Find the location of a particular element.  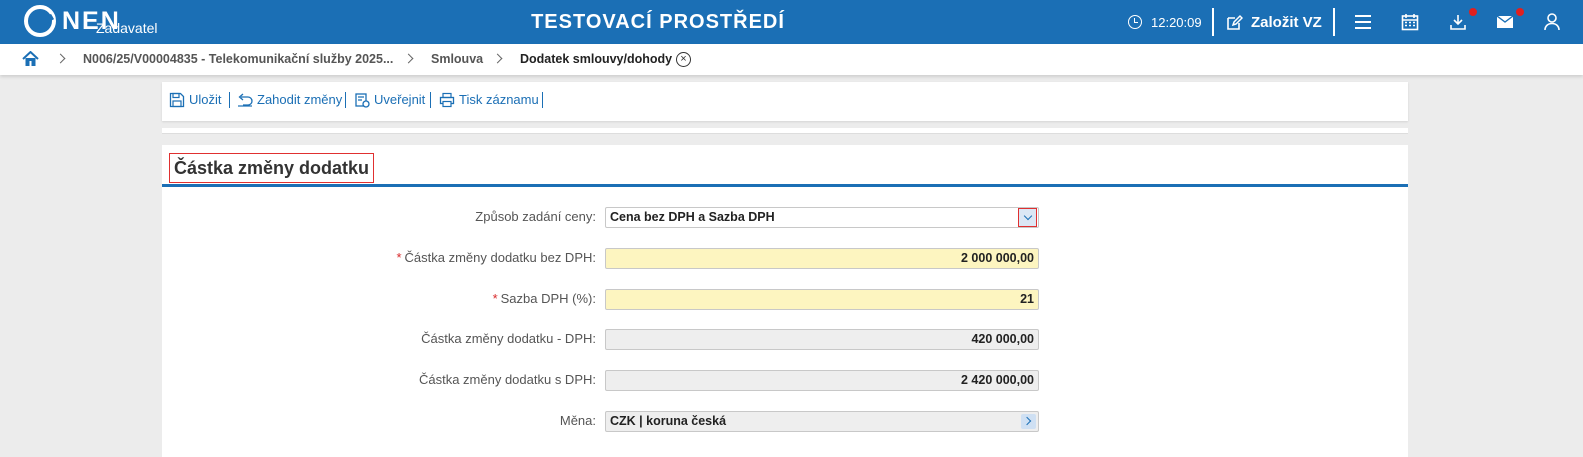

session-clock: 12:20:09 is located at coordinates (1165, 22).